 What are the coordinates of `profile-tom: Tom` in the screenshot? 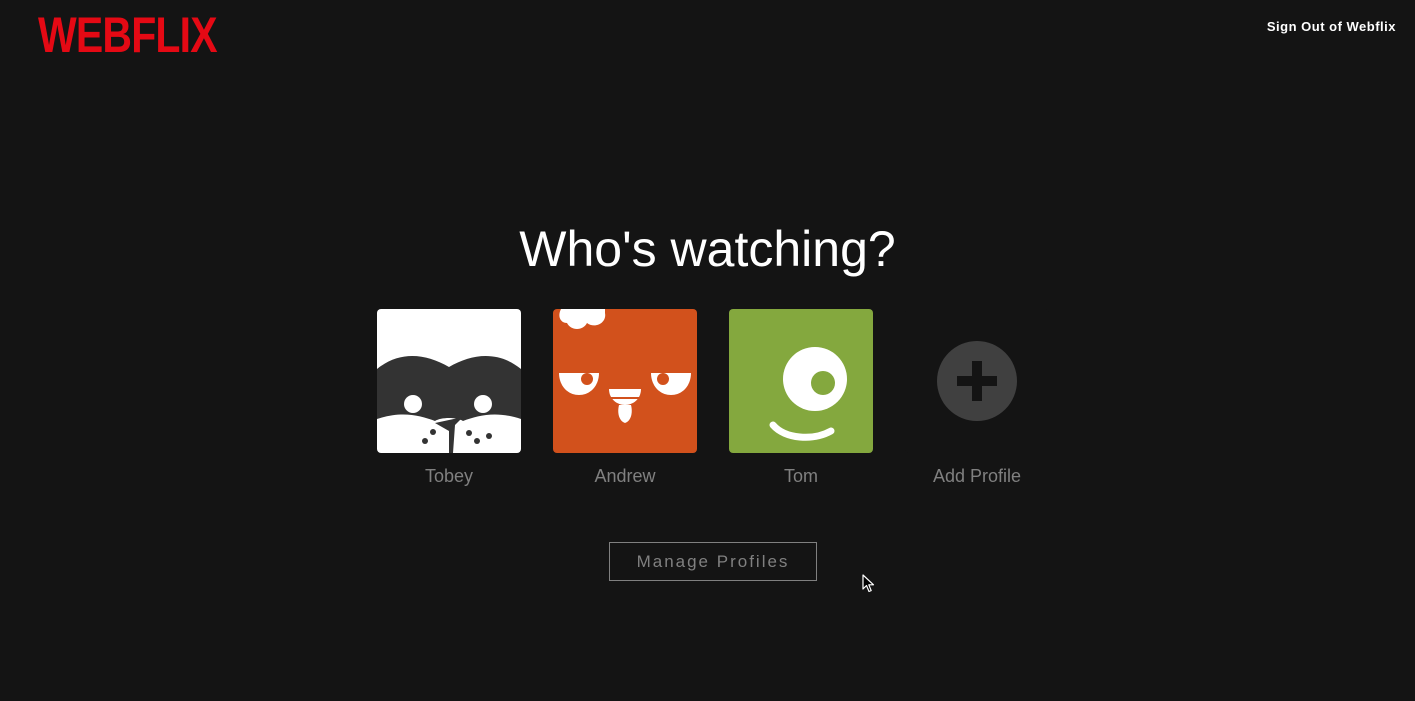 It's located at (801, 398).